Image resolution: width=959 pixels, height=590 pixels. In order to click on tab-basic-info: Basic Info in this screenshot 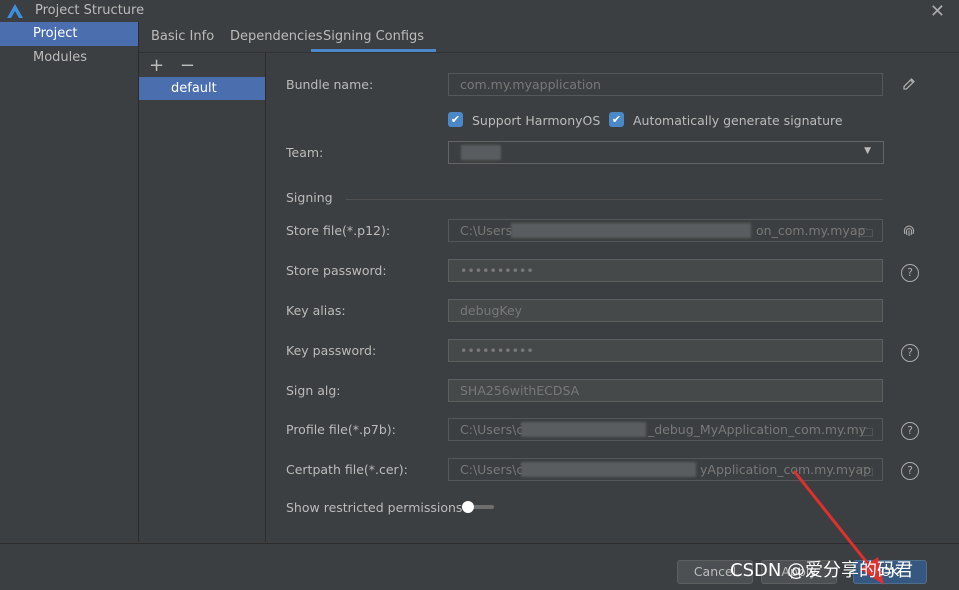, I will do `click(182, 37)`.